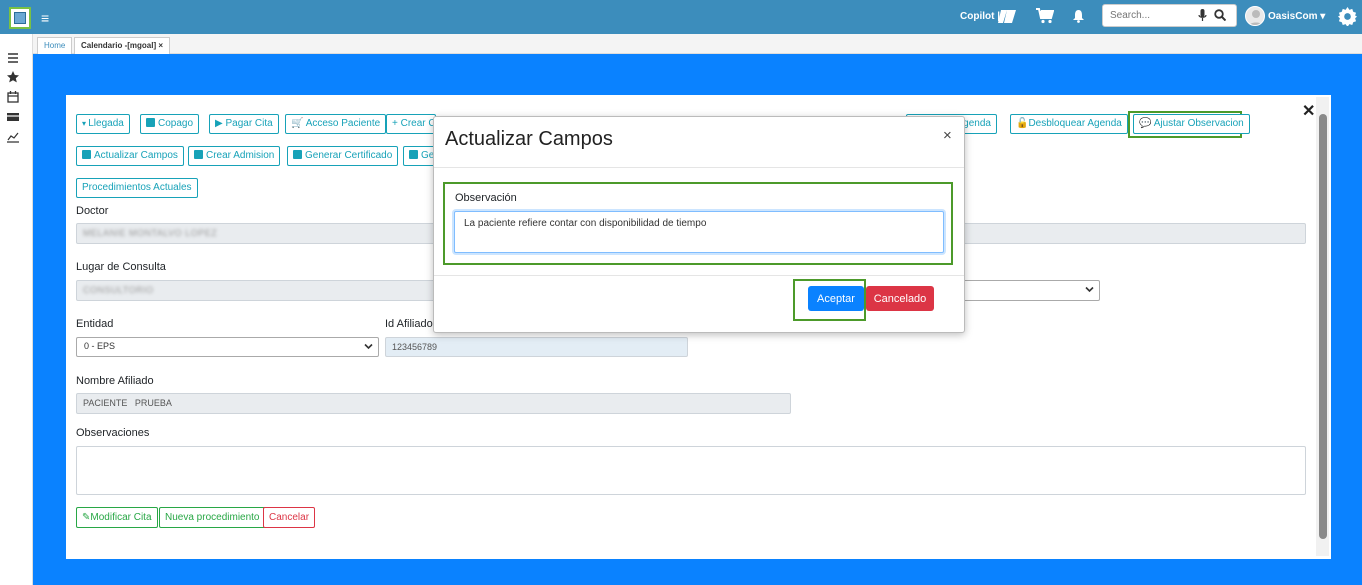 The image size is (1362, 585). What do you see at coordinates (336, 124) in the screenshot?
I see `acceso-paciente-button: 🛒 Acceso Paciente` at bounding box center [336, 124].